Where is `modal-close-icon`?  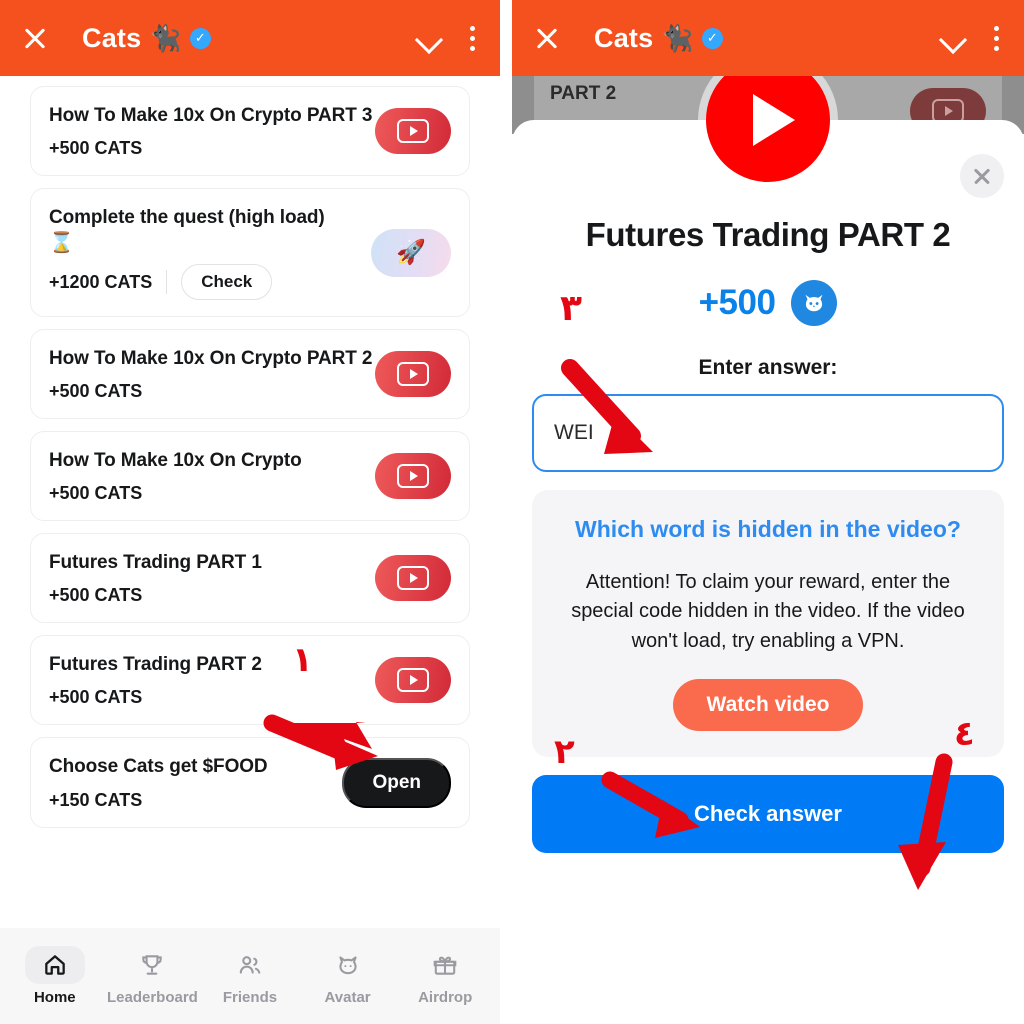
modal-close-icon is located at coordinates (982, 176).